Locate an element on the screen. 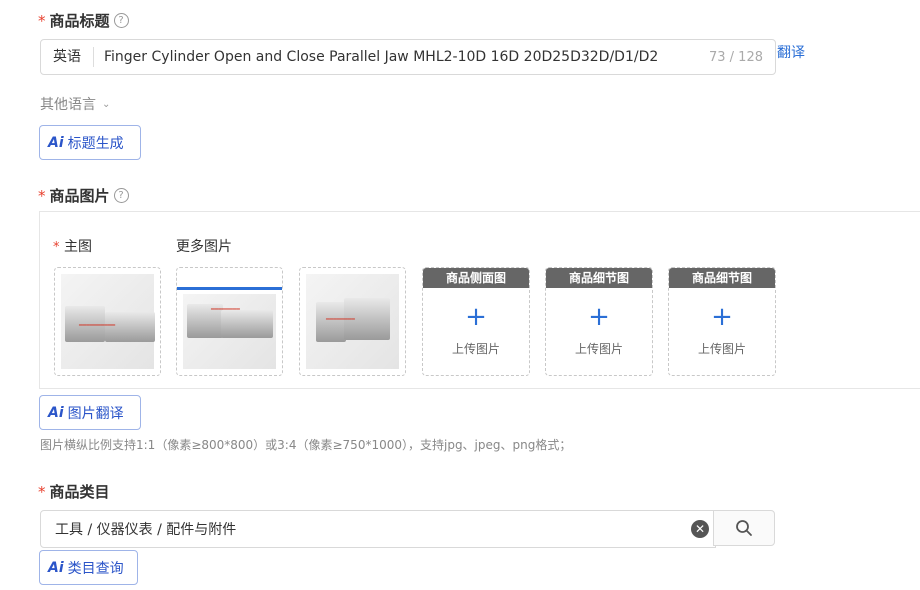 This screenshot has height=590, width=920. more-image-thumbnail-1: ━━━━━━━━ is located at coordinates (229, 321).